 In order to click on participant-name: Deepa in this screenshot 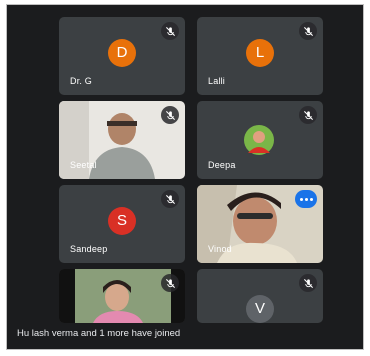, I will do `click(222, 165)`.